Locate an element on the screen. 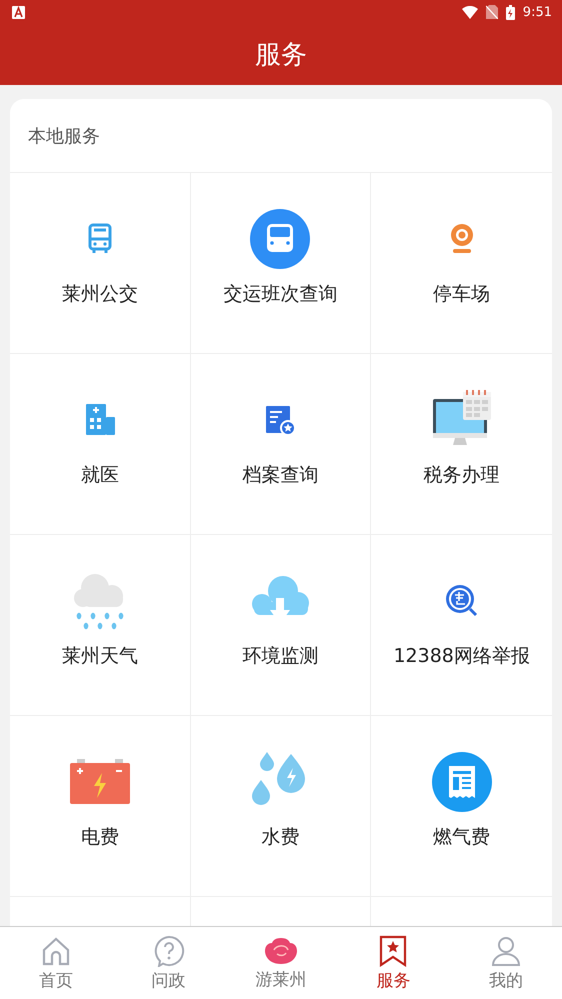 The height and width of the screenshot is (999, 562). service-item: 燃气费 is located at coordinates (461, 806).